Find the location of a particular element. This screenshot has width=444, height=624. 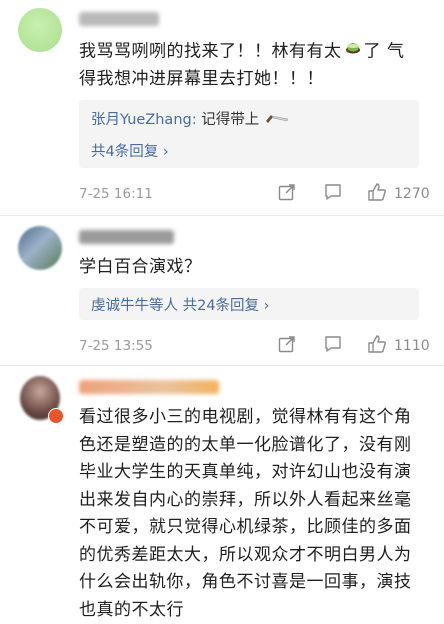

knife-icon is located at coordinates (277, 120).